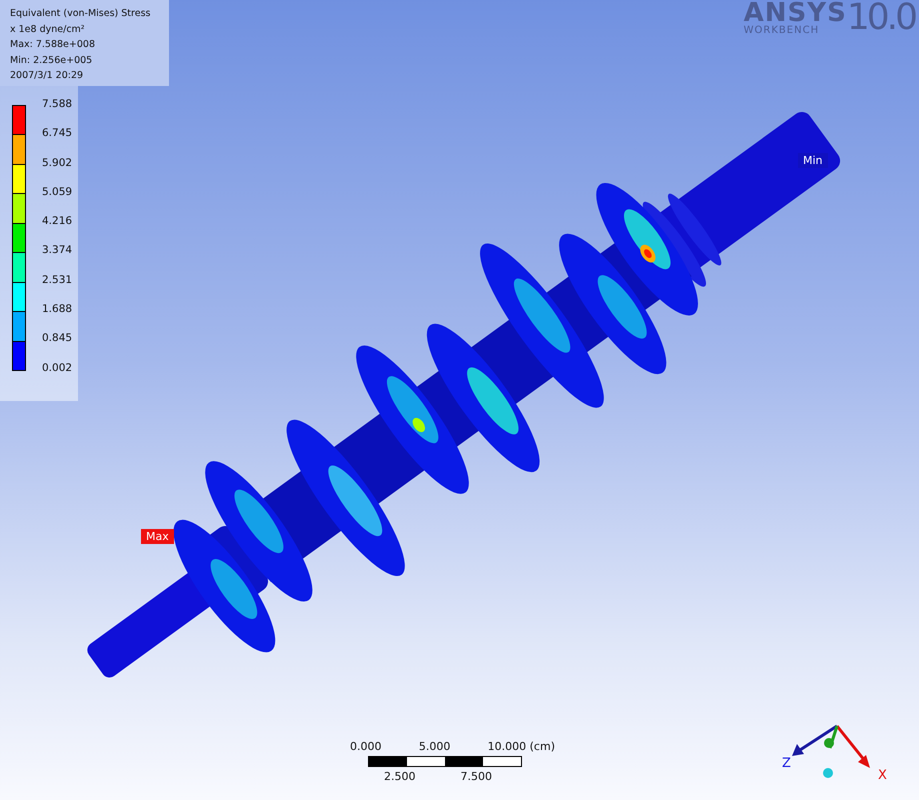 This screenshot has height=800, width=919. What do you see at coordinates (813, 160) in the screenshot?
I see `probe-label: Min` at bounding box center [813, 160].